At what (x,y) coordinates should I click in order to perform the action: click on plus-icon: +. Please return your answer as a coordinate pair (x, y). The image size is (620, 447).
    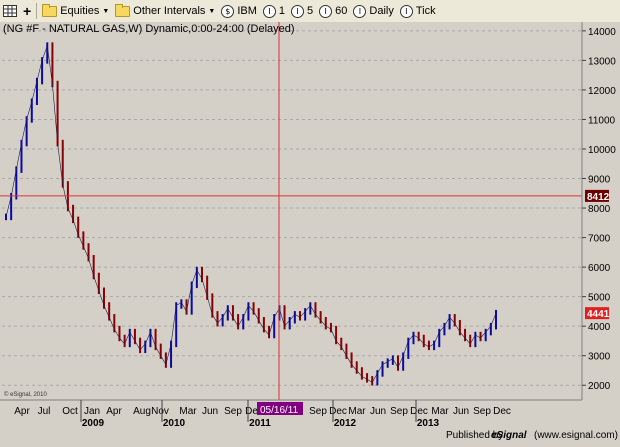
    Looking at the image, I should click on (27, 11).